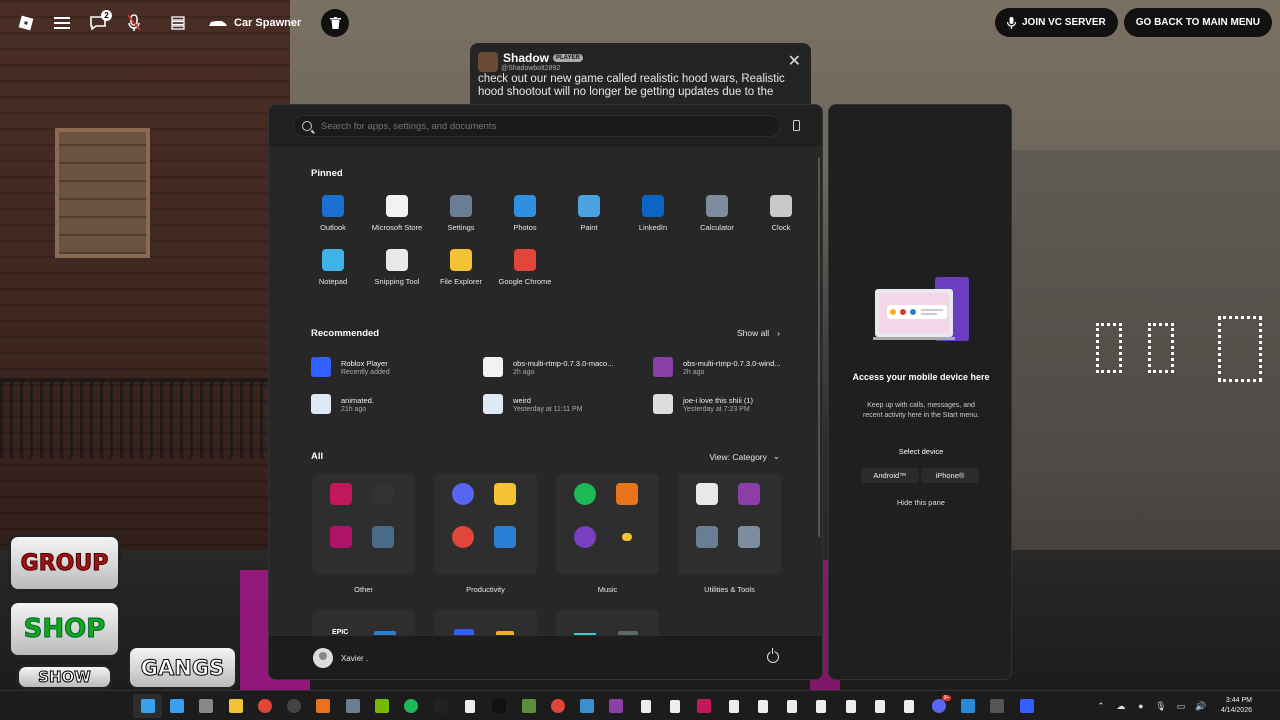 The height and width of the screenshot is (720, 1280). Describe the element at coordinates (568, 404) in the screenshot. I see `recommended-item: weird Yesterday at 11:11 PM` at that location.